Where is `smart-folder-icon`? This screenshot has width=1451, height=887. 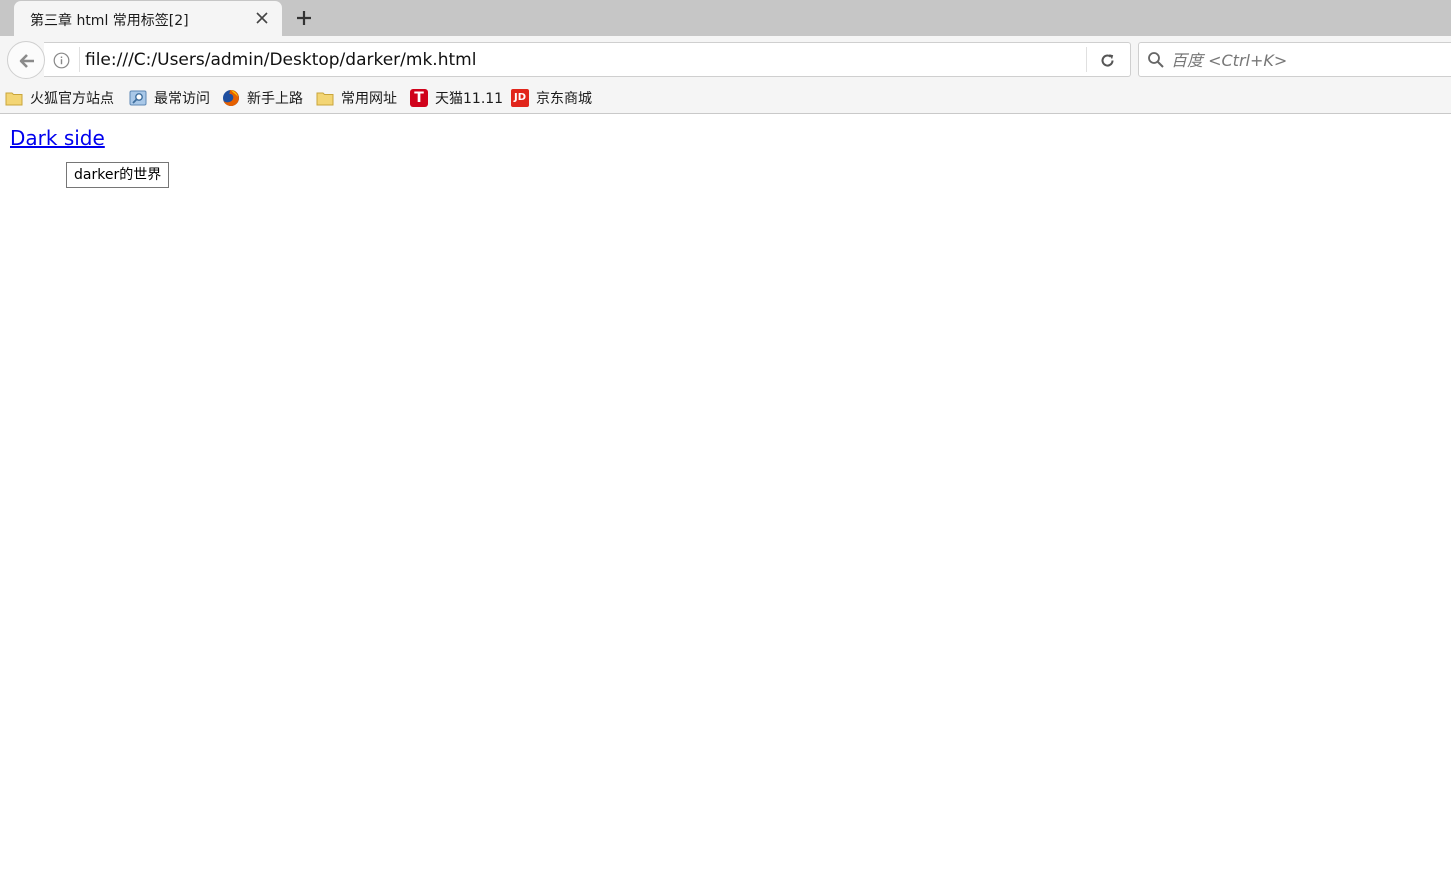
smart-folder-icon is located at coordinates (138, 98).